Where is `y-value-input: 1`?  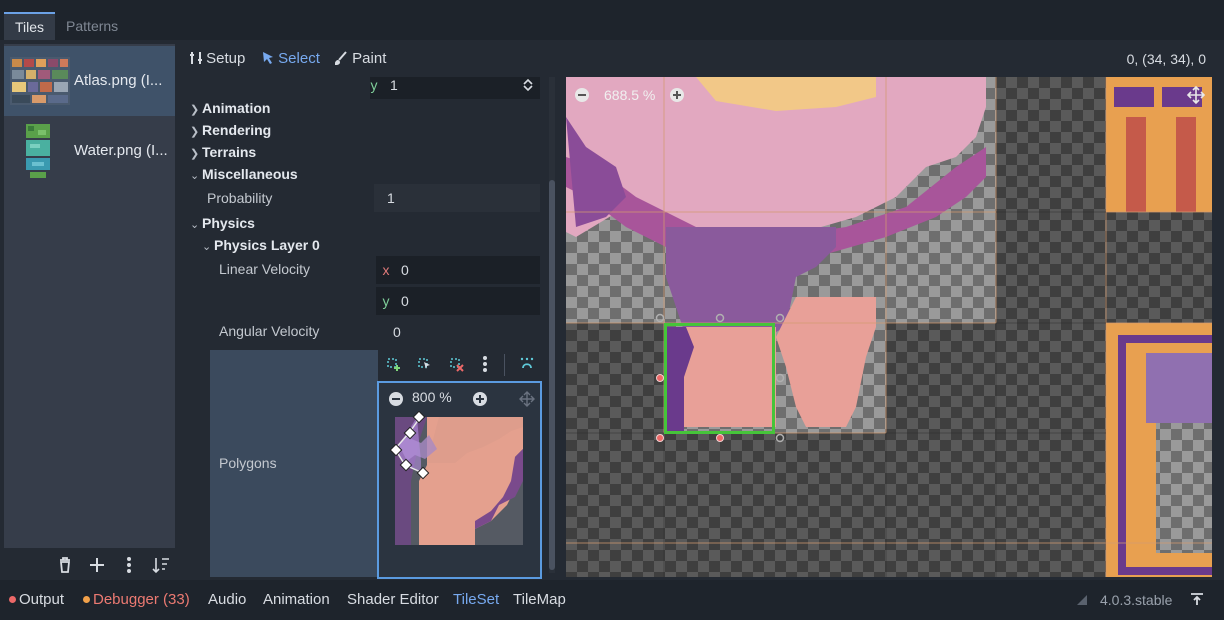 y-value-input: 1 is located at coordinates (394, 88).